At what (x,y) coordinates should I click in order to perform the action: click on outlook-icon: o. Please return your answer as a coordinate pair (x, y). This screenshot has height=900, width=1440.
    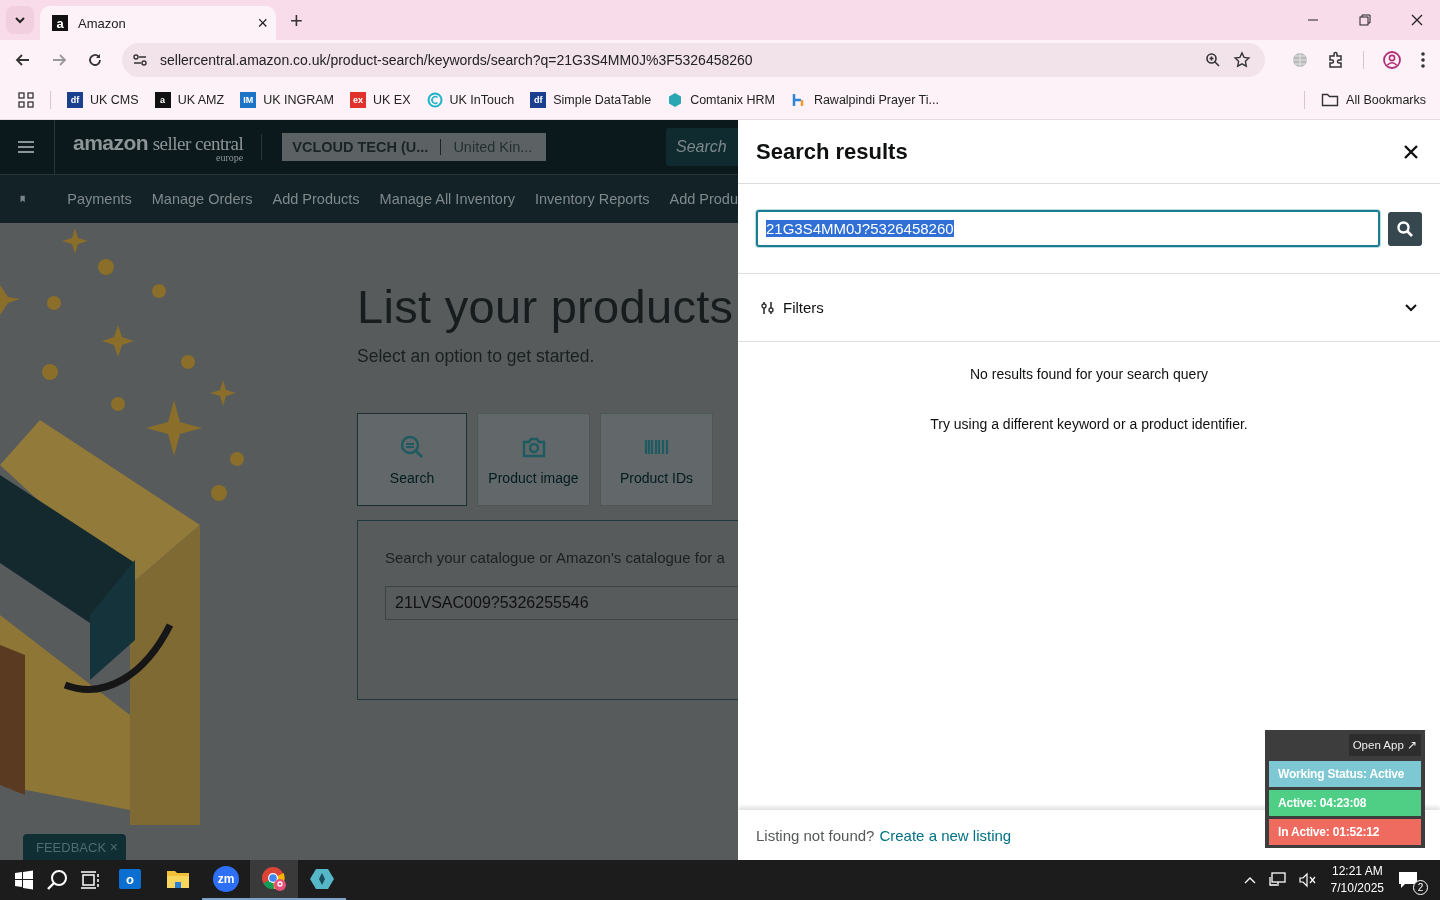
    Looking at the image, I should click on (130, 879).